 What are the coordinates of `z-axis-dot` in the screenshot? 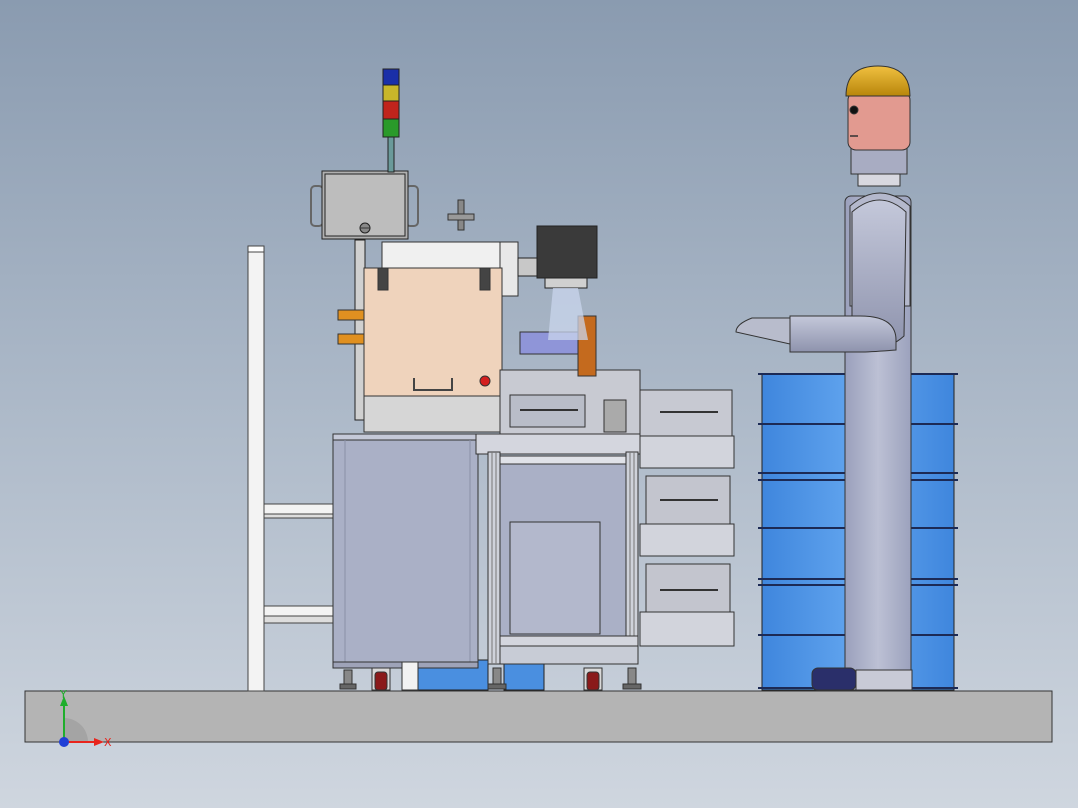 It's located at (64, 742).